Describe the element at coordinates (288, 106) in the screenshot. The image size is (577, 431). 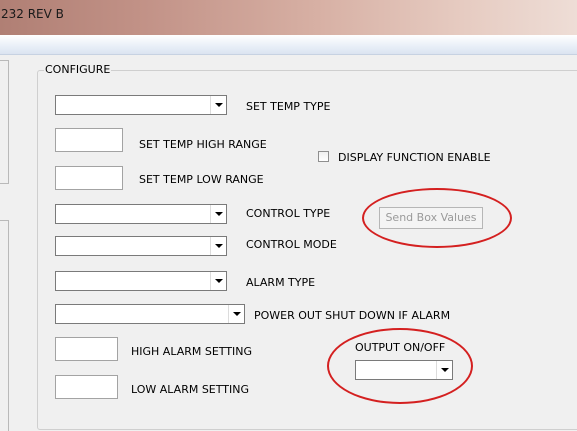
I see `set-temp-type-label: SET TEMP TYPE` at that location.